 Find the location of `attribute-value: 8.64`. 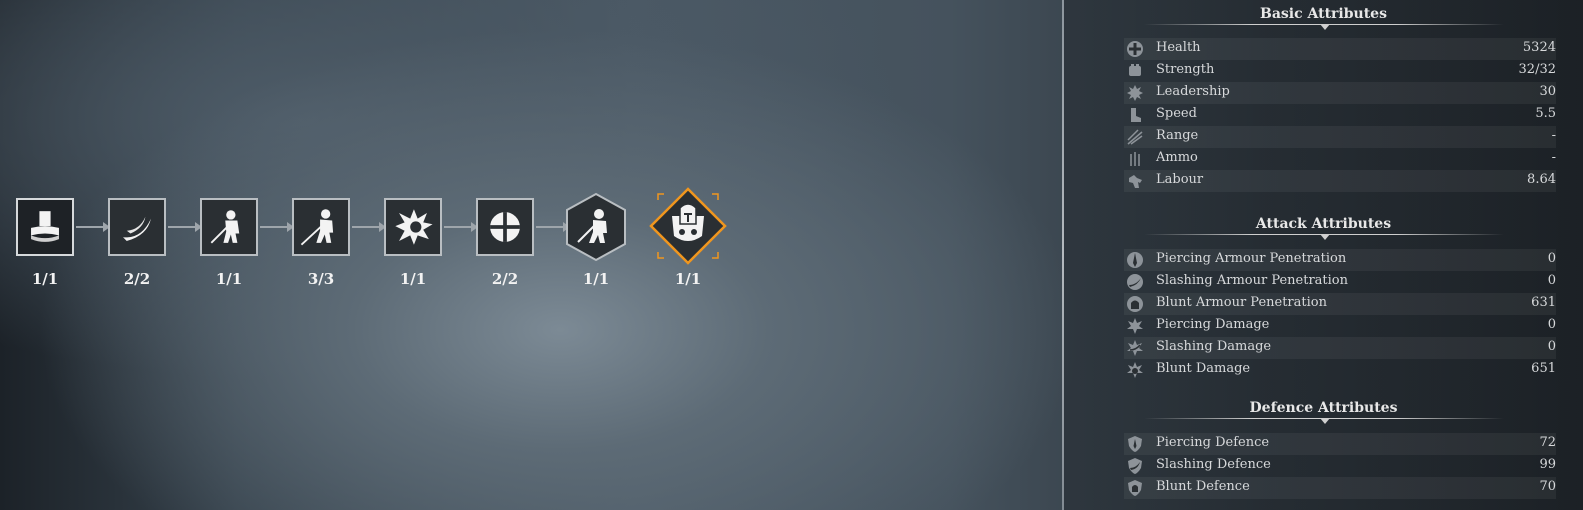

attribute-value: 8.64 is located at coordinates (1541, 179).